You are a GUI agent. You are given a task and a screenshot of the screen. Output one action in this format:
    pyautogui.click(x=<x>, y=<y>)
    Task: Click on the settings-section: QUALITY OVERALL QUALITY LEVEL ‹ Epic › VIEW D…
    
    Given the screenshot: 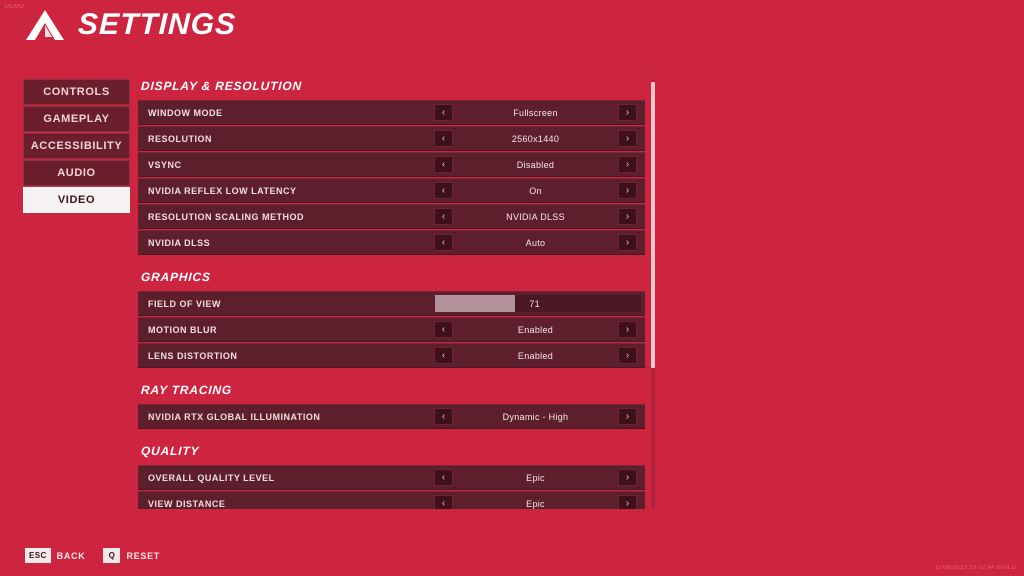 What is the action you would take?
    pyautogui.click(x=391, y=476)
    